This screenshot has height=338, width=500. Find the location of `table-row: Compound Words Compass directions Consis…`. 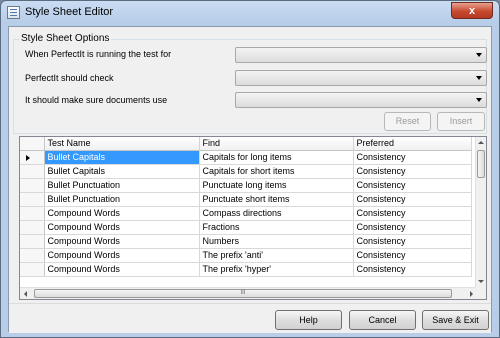

table-row: Compound Words Compass directions Consis… is located at coordinates (246, 213).